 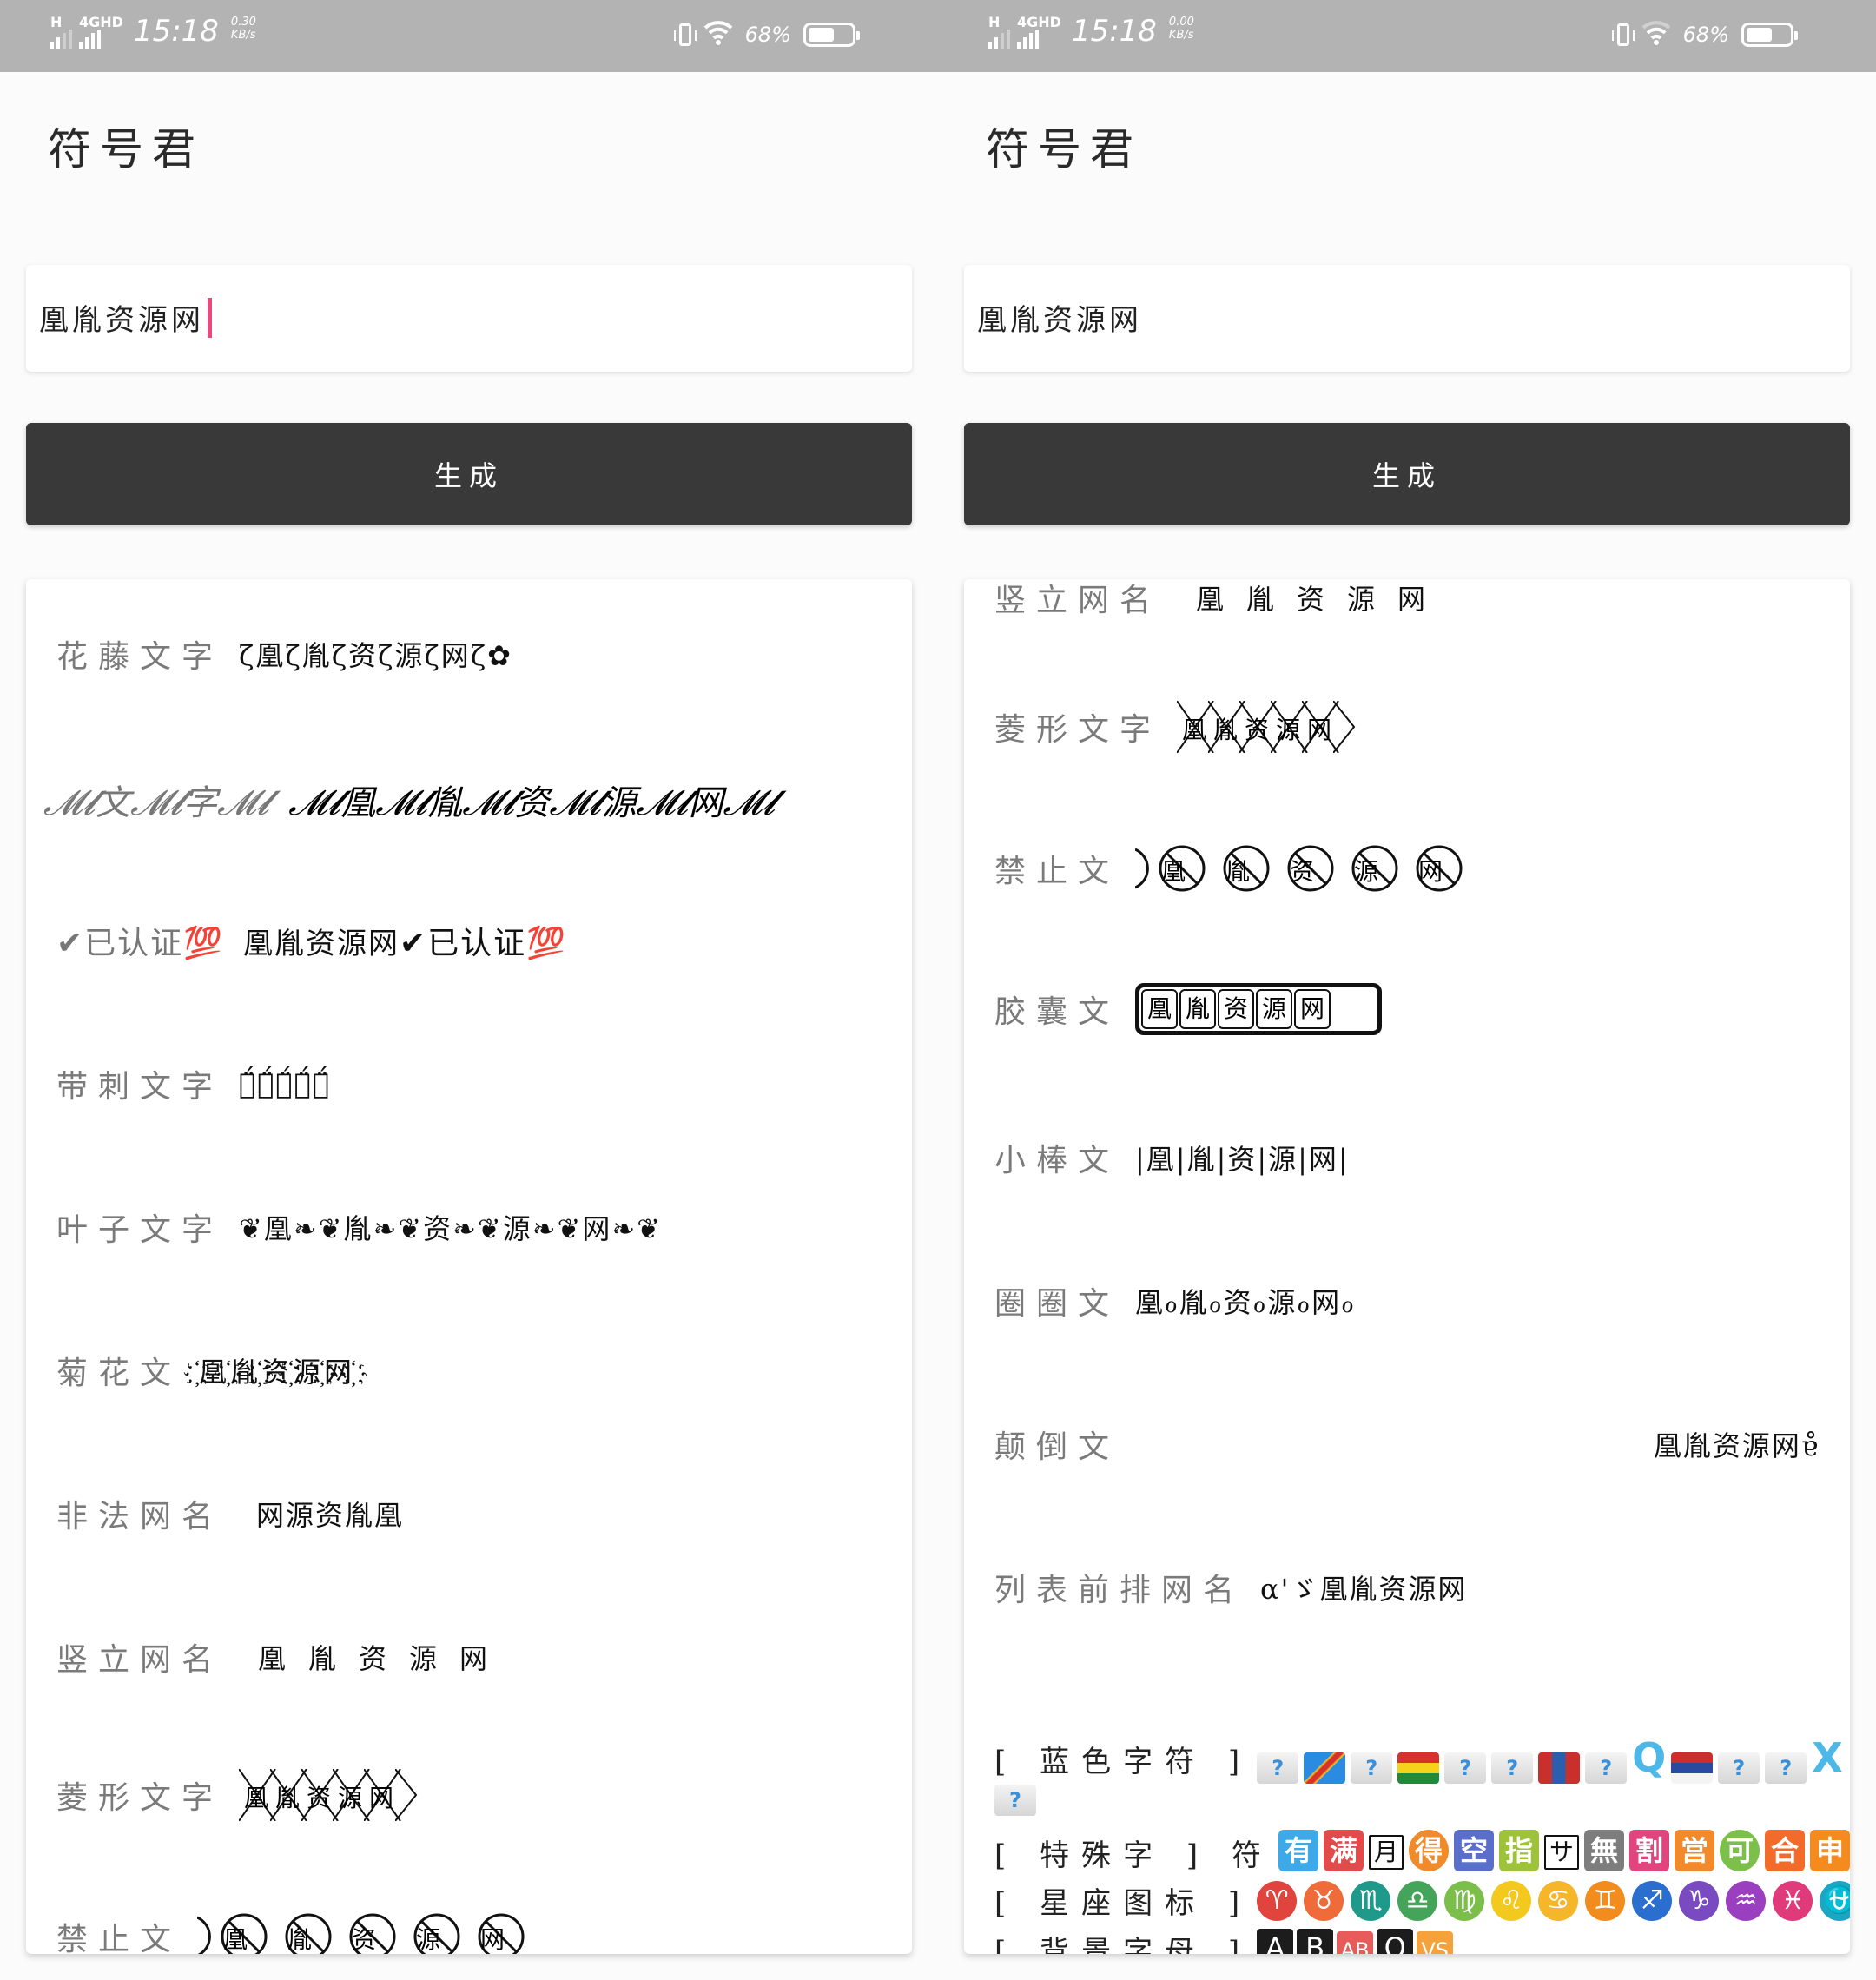 I want to click on result-row-leaf: 叶子文字 ❦凰❧❦胤❧❦资❧❦源❧❦网❧❦, so click(x=359, y=1227).